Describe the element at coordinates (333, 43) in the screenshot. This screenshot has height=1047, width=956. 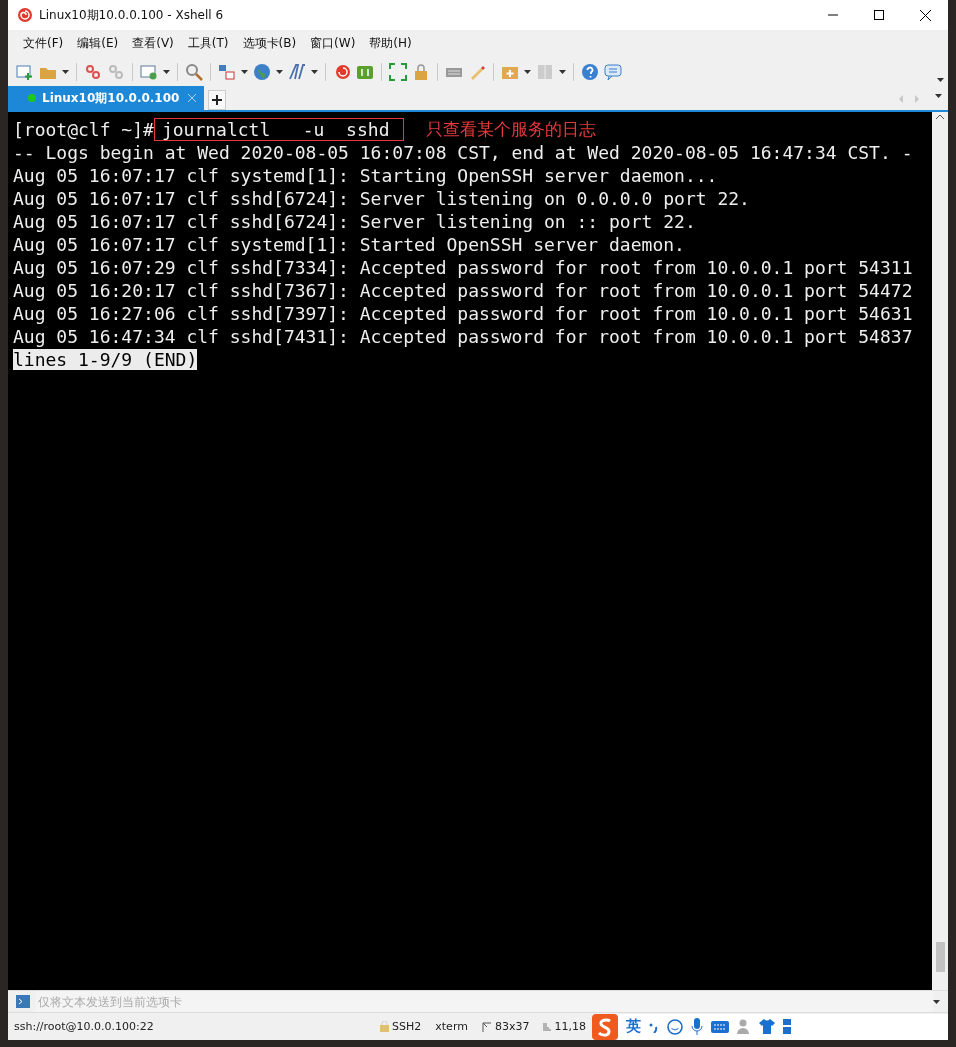
I see `menu-item: 窗口(W)` at that location.